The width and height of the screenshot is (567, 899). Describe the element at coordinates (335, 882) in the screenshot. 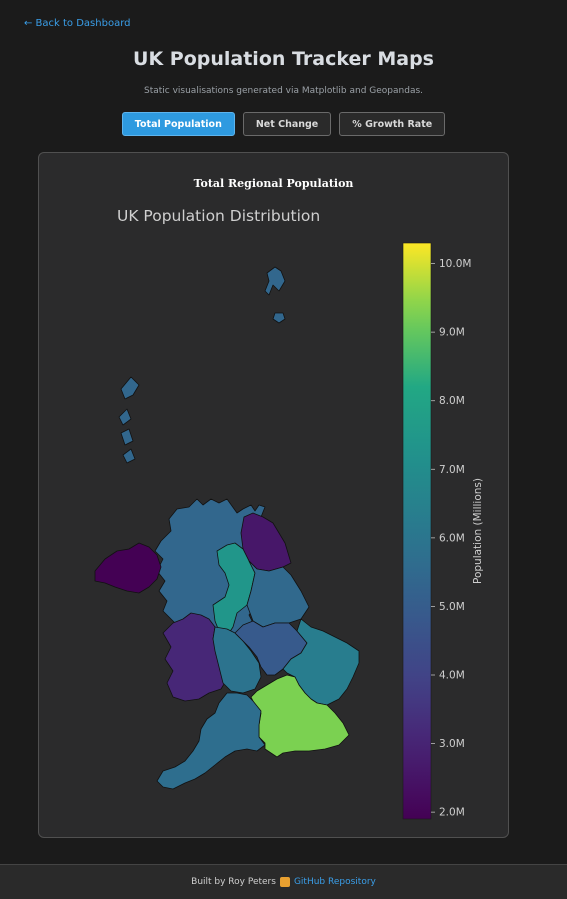

I see `github-repository-link: GitHub Repository` at that location.